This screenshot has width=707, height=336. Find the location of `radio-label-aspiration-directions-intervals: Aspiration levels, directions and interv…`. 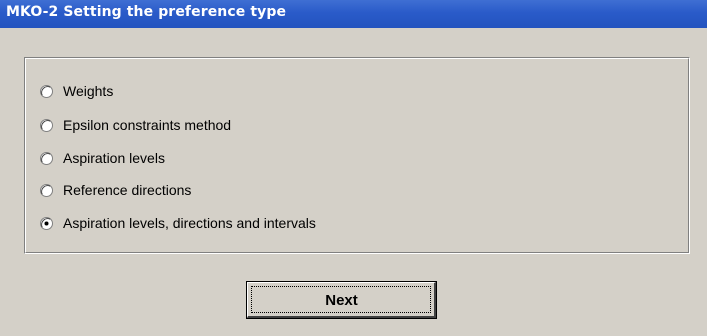

radio-label-aspiration-directions-intervals: Aspiration levels, directions and interv… is located at coordinates (189, 223).